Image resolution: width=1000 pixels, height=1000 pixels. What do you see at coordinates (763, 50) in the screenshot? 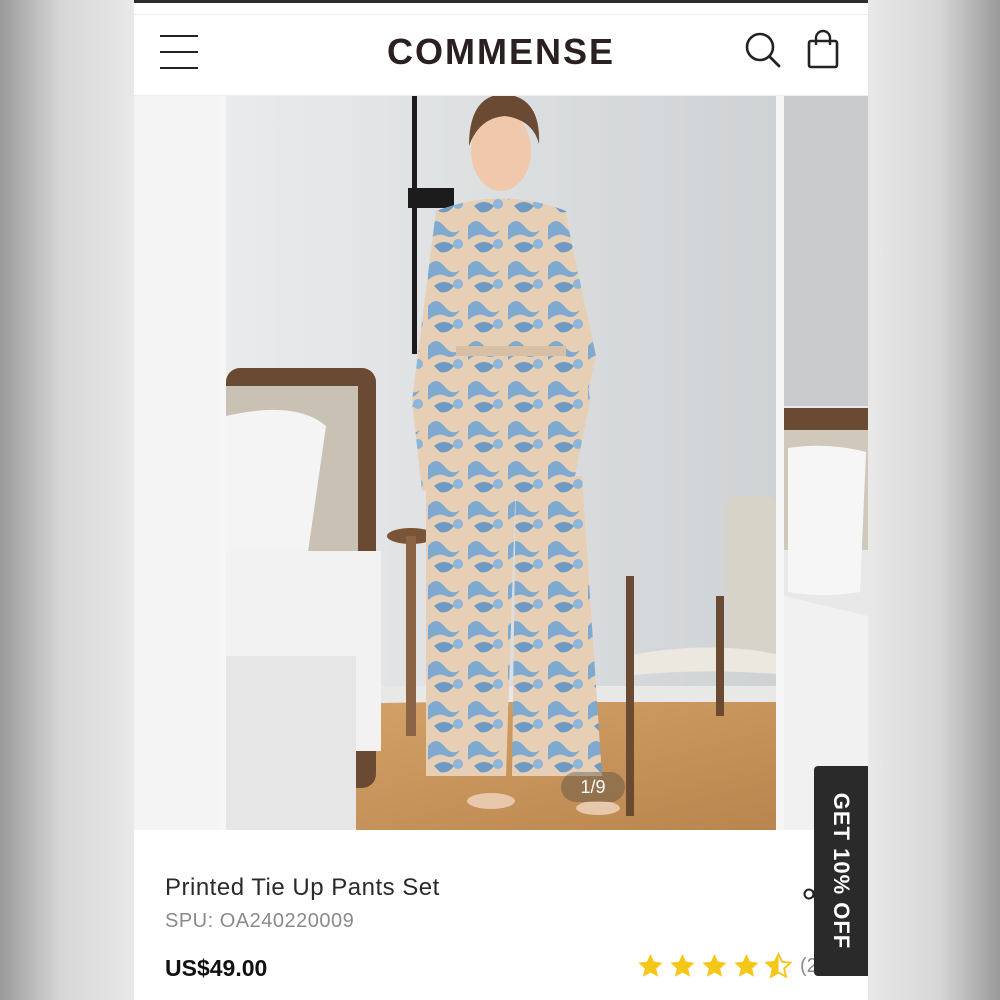
I see `search-icon` at bounding box center [763, 50].